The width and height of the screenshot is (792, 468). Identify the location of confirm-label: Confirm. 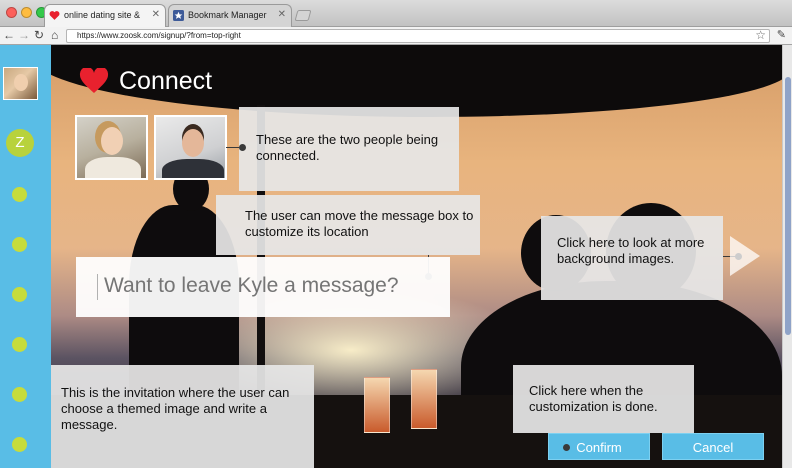
(599, 447).